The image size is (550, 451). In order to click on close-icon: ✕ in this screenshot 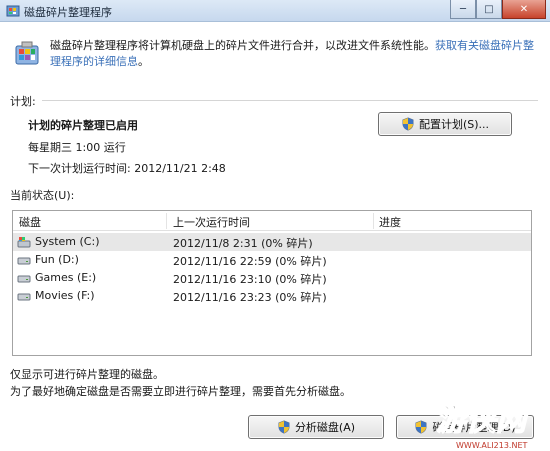, I will do `click(524, 9)`.